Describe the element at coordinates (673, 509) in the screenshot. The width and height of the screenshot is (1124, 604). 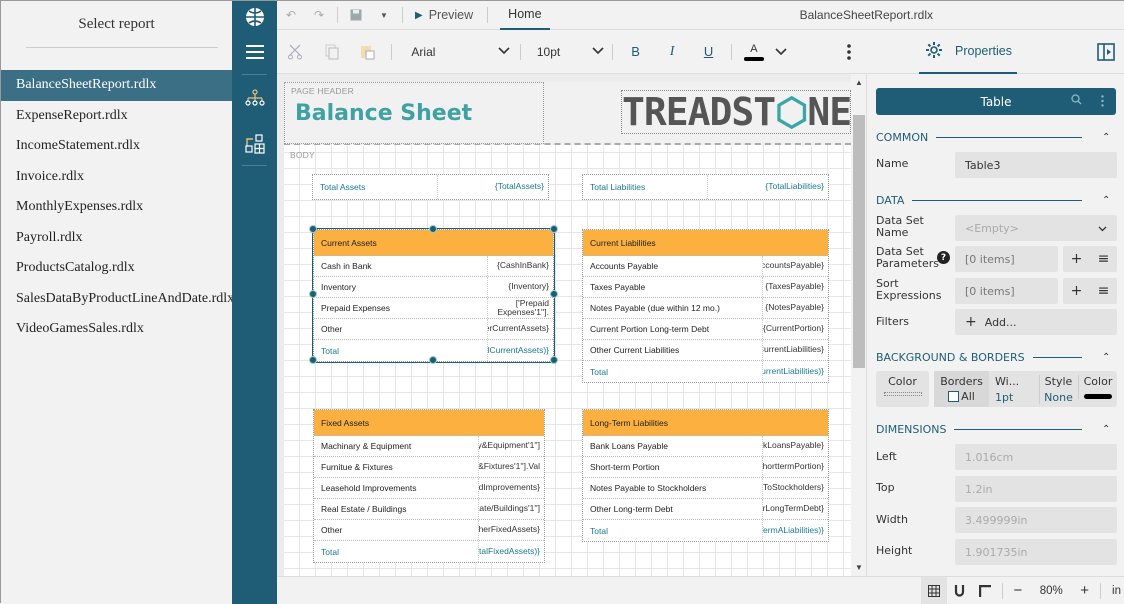
I see `row-label-cell: Other Long-term Debt` at that location.